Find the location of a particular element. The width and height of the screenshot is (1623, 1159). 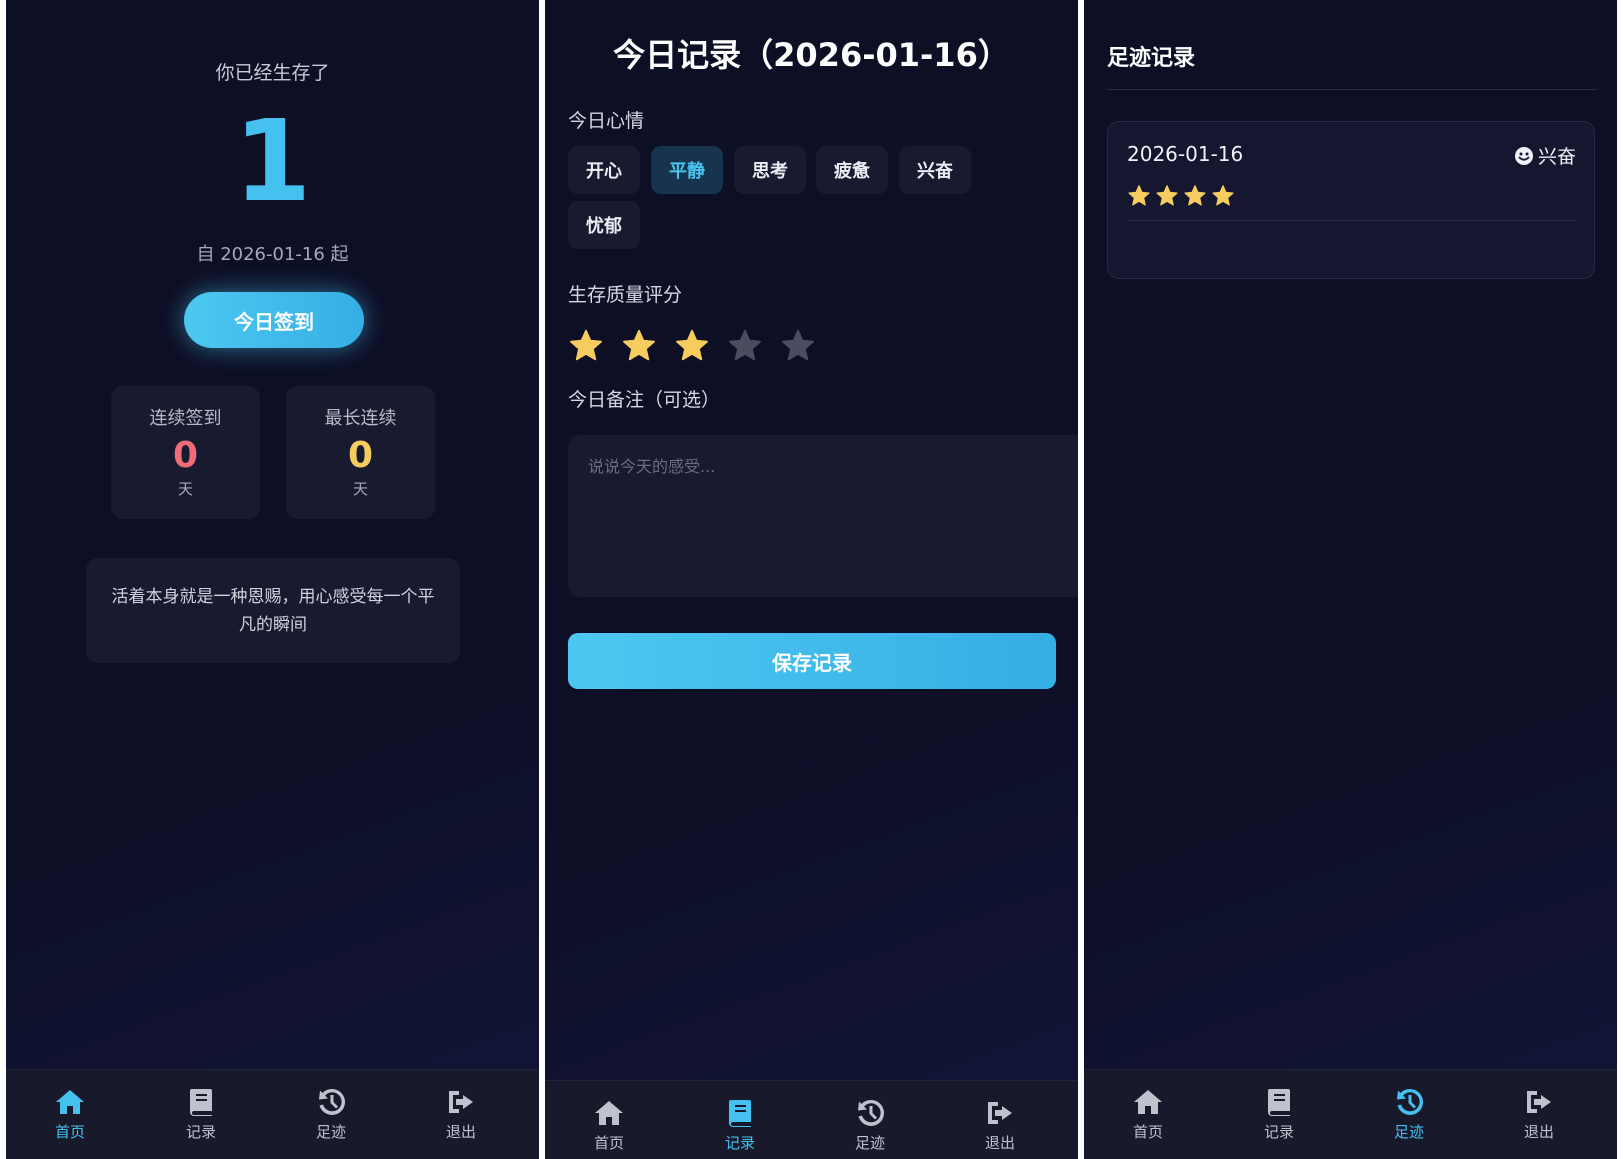

quote-card: 活着本身就是一种恩赐，用心感受每一个平凡的瞬间 is located at coordinates (273, 610).